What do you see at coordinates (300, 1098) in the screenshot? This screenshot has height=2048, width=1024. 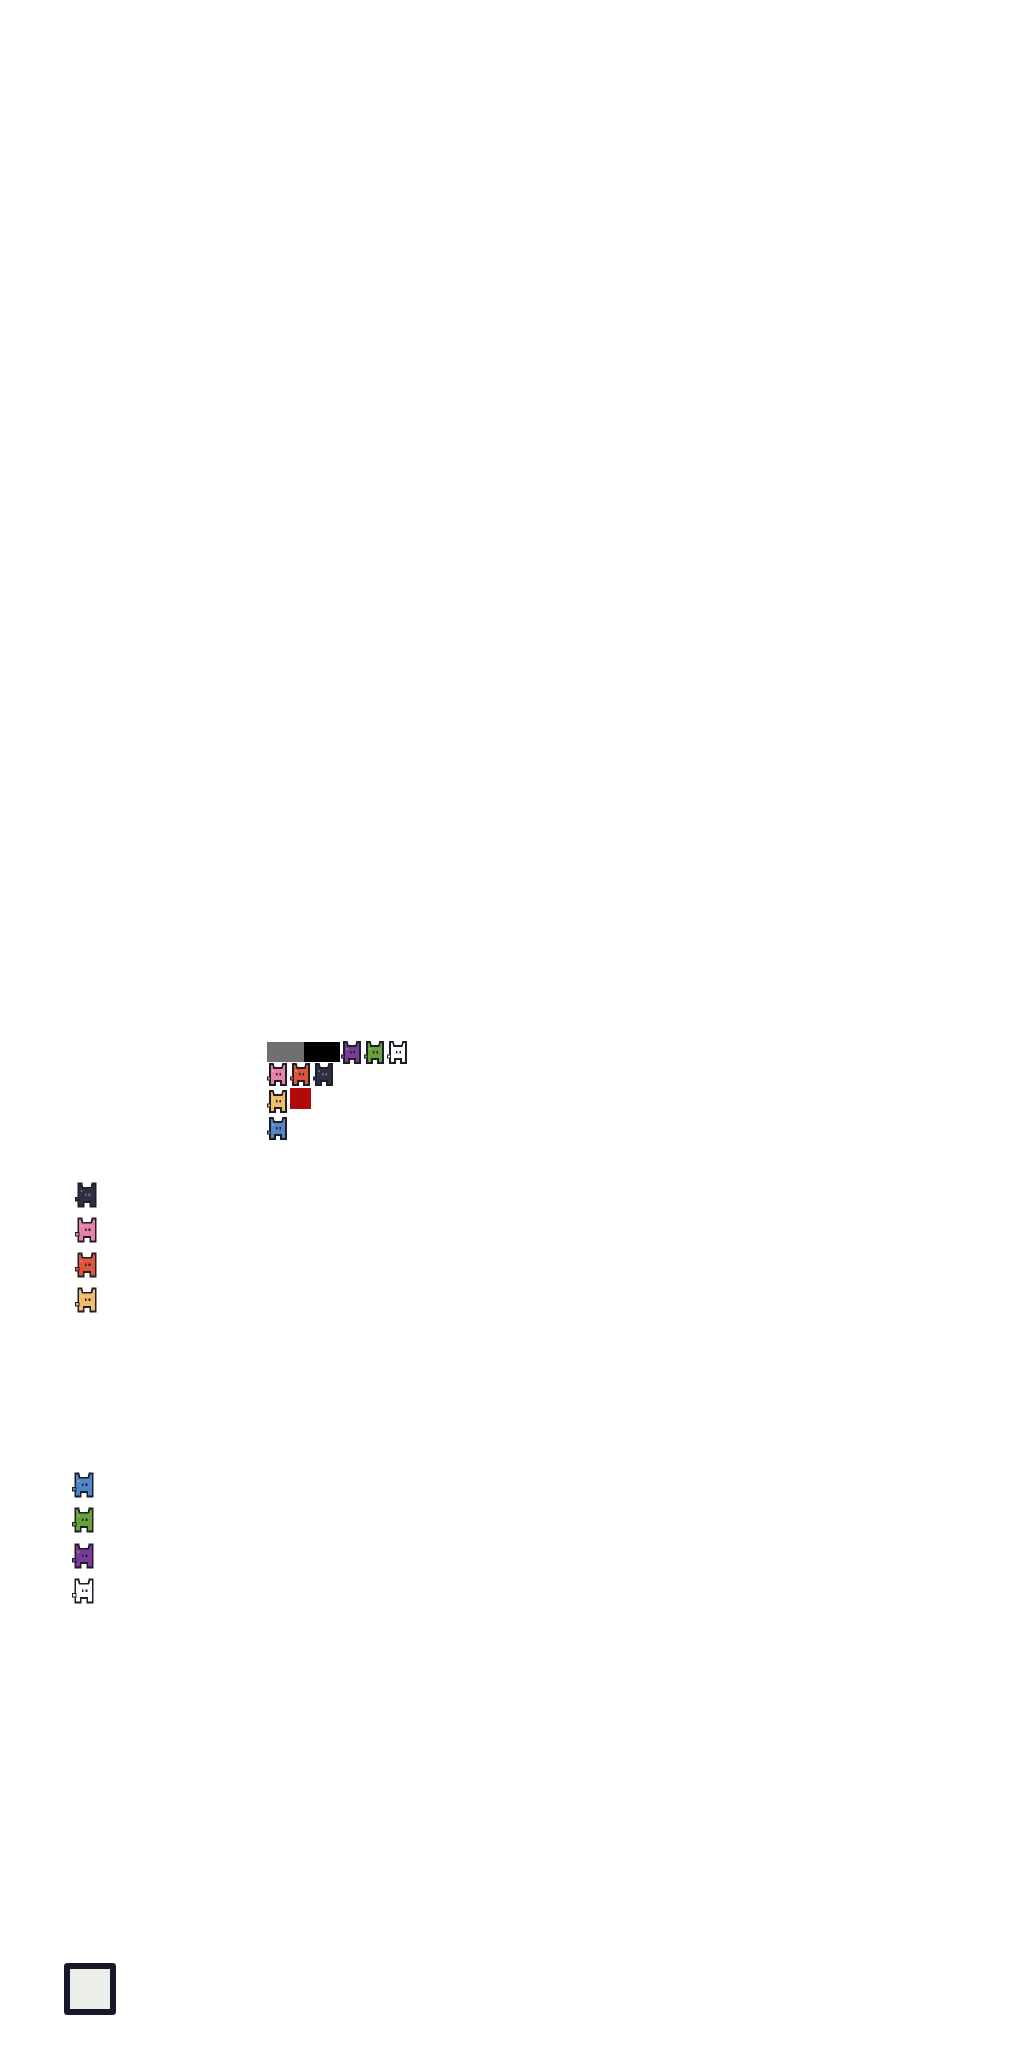 I see `red-swatch` at bounding box center [300, 1098].